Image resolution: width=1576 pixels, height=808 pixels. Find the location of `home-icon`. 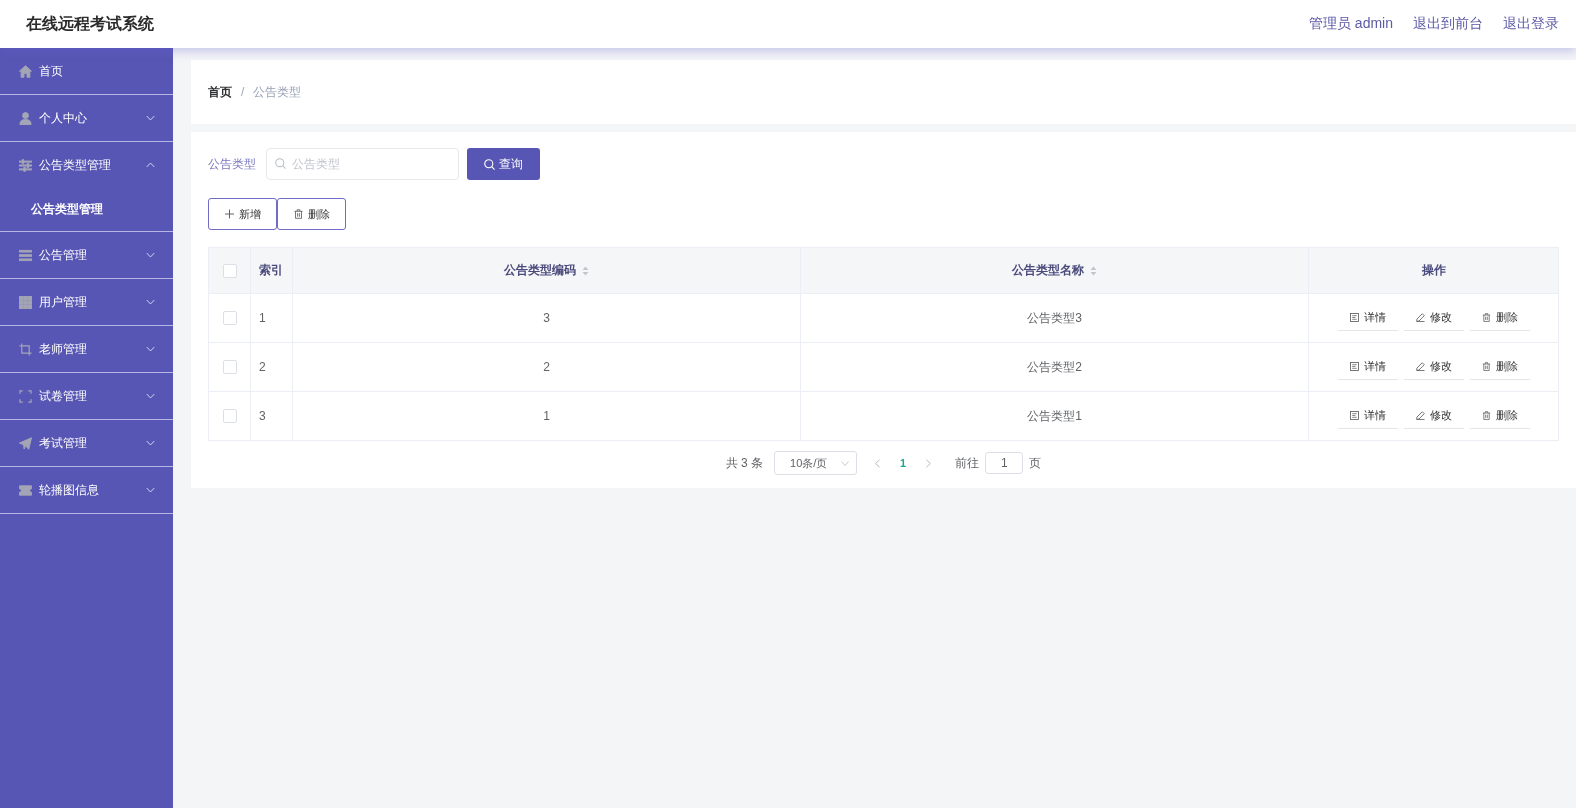

home-icon is located at coordinates (25, 71).